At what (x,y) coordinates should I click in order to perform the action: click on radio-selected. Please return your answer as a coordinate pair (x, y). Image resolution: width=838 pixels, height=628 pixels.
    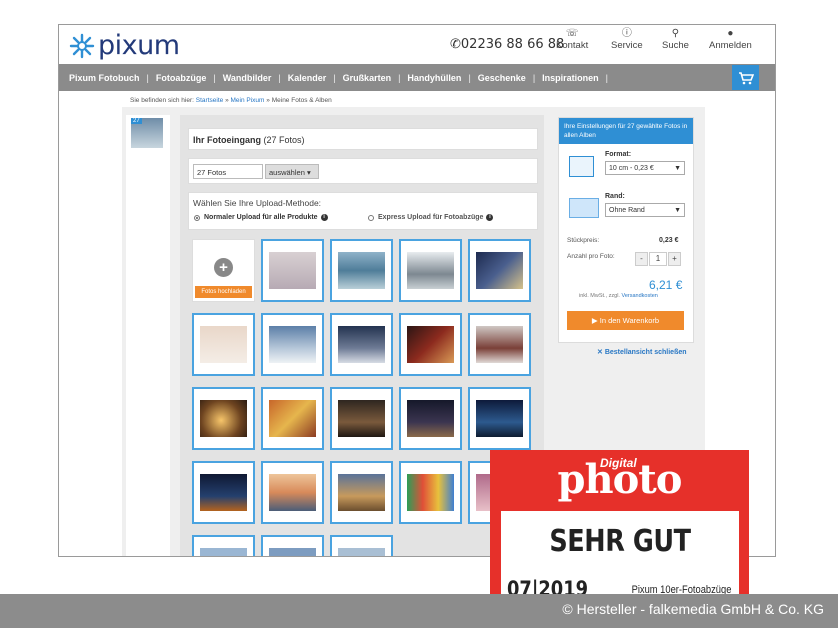
    Looking at the image, I should click on (197, 217).